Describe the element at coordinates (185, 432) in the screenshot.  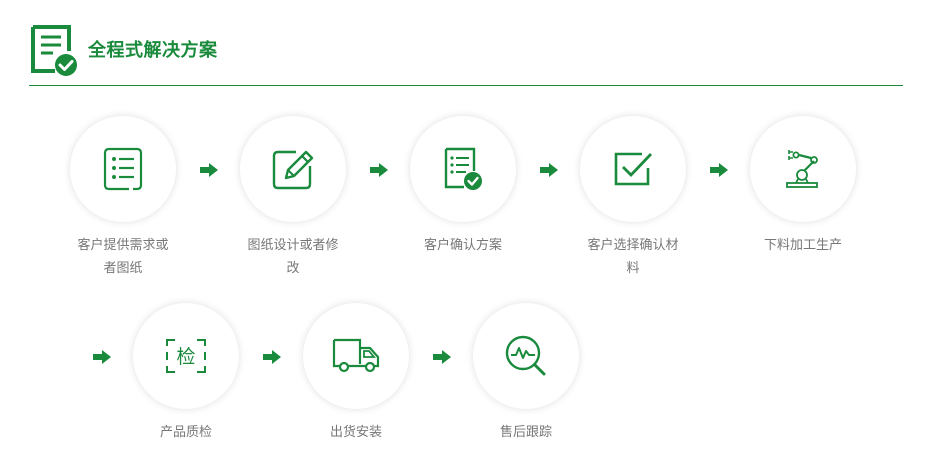
I see `step-label: 产品质检` at that location.